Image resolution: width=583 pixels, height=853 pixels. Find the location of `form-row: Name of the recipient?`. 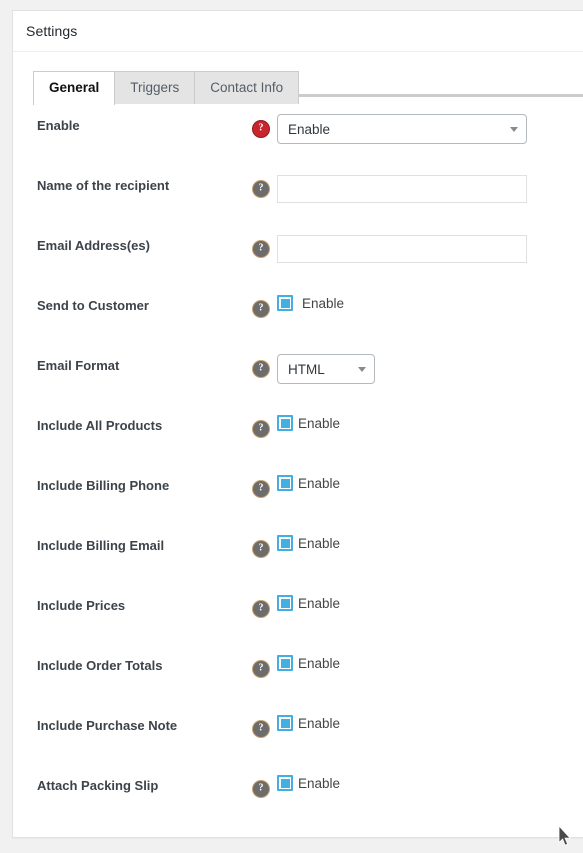

form-row: Name of the recipient? is located at coordinates (298, 187).